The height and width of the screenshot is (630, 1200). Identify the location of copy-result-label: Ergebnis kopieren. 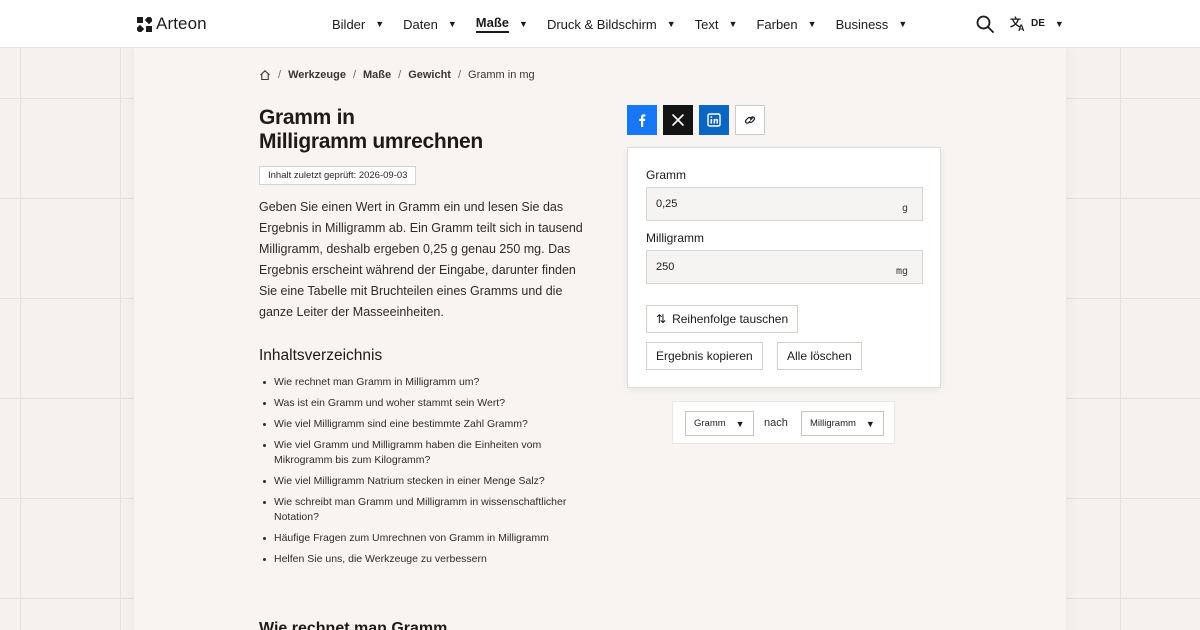
(704, 356).